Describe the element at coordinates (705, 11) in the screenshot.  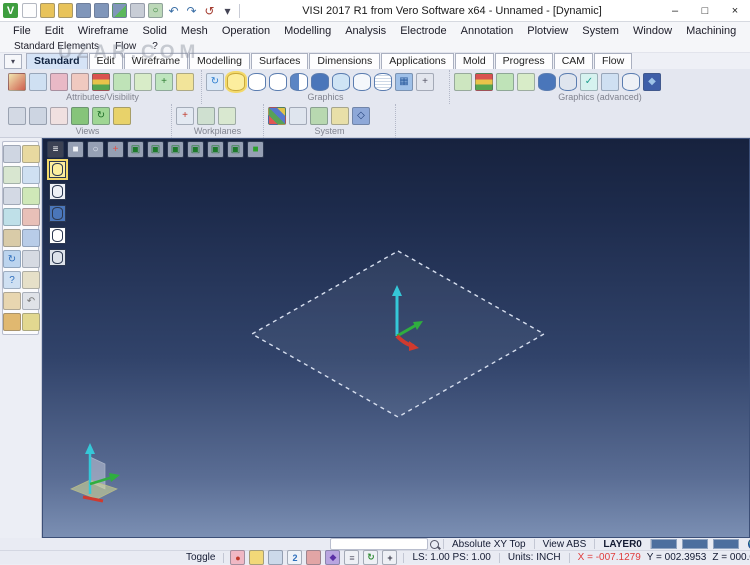
I see `maximize-button: □` at that location.